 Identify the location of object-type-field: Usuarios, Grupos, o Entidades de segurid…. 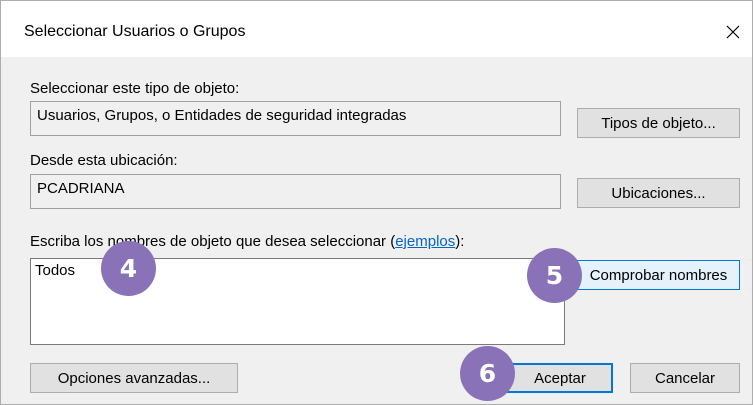
(295, 118).